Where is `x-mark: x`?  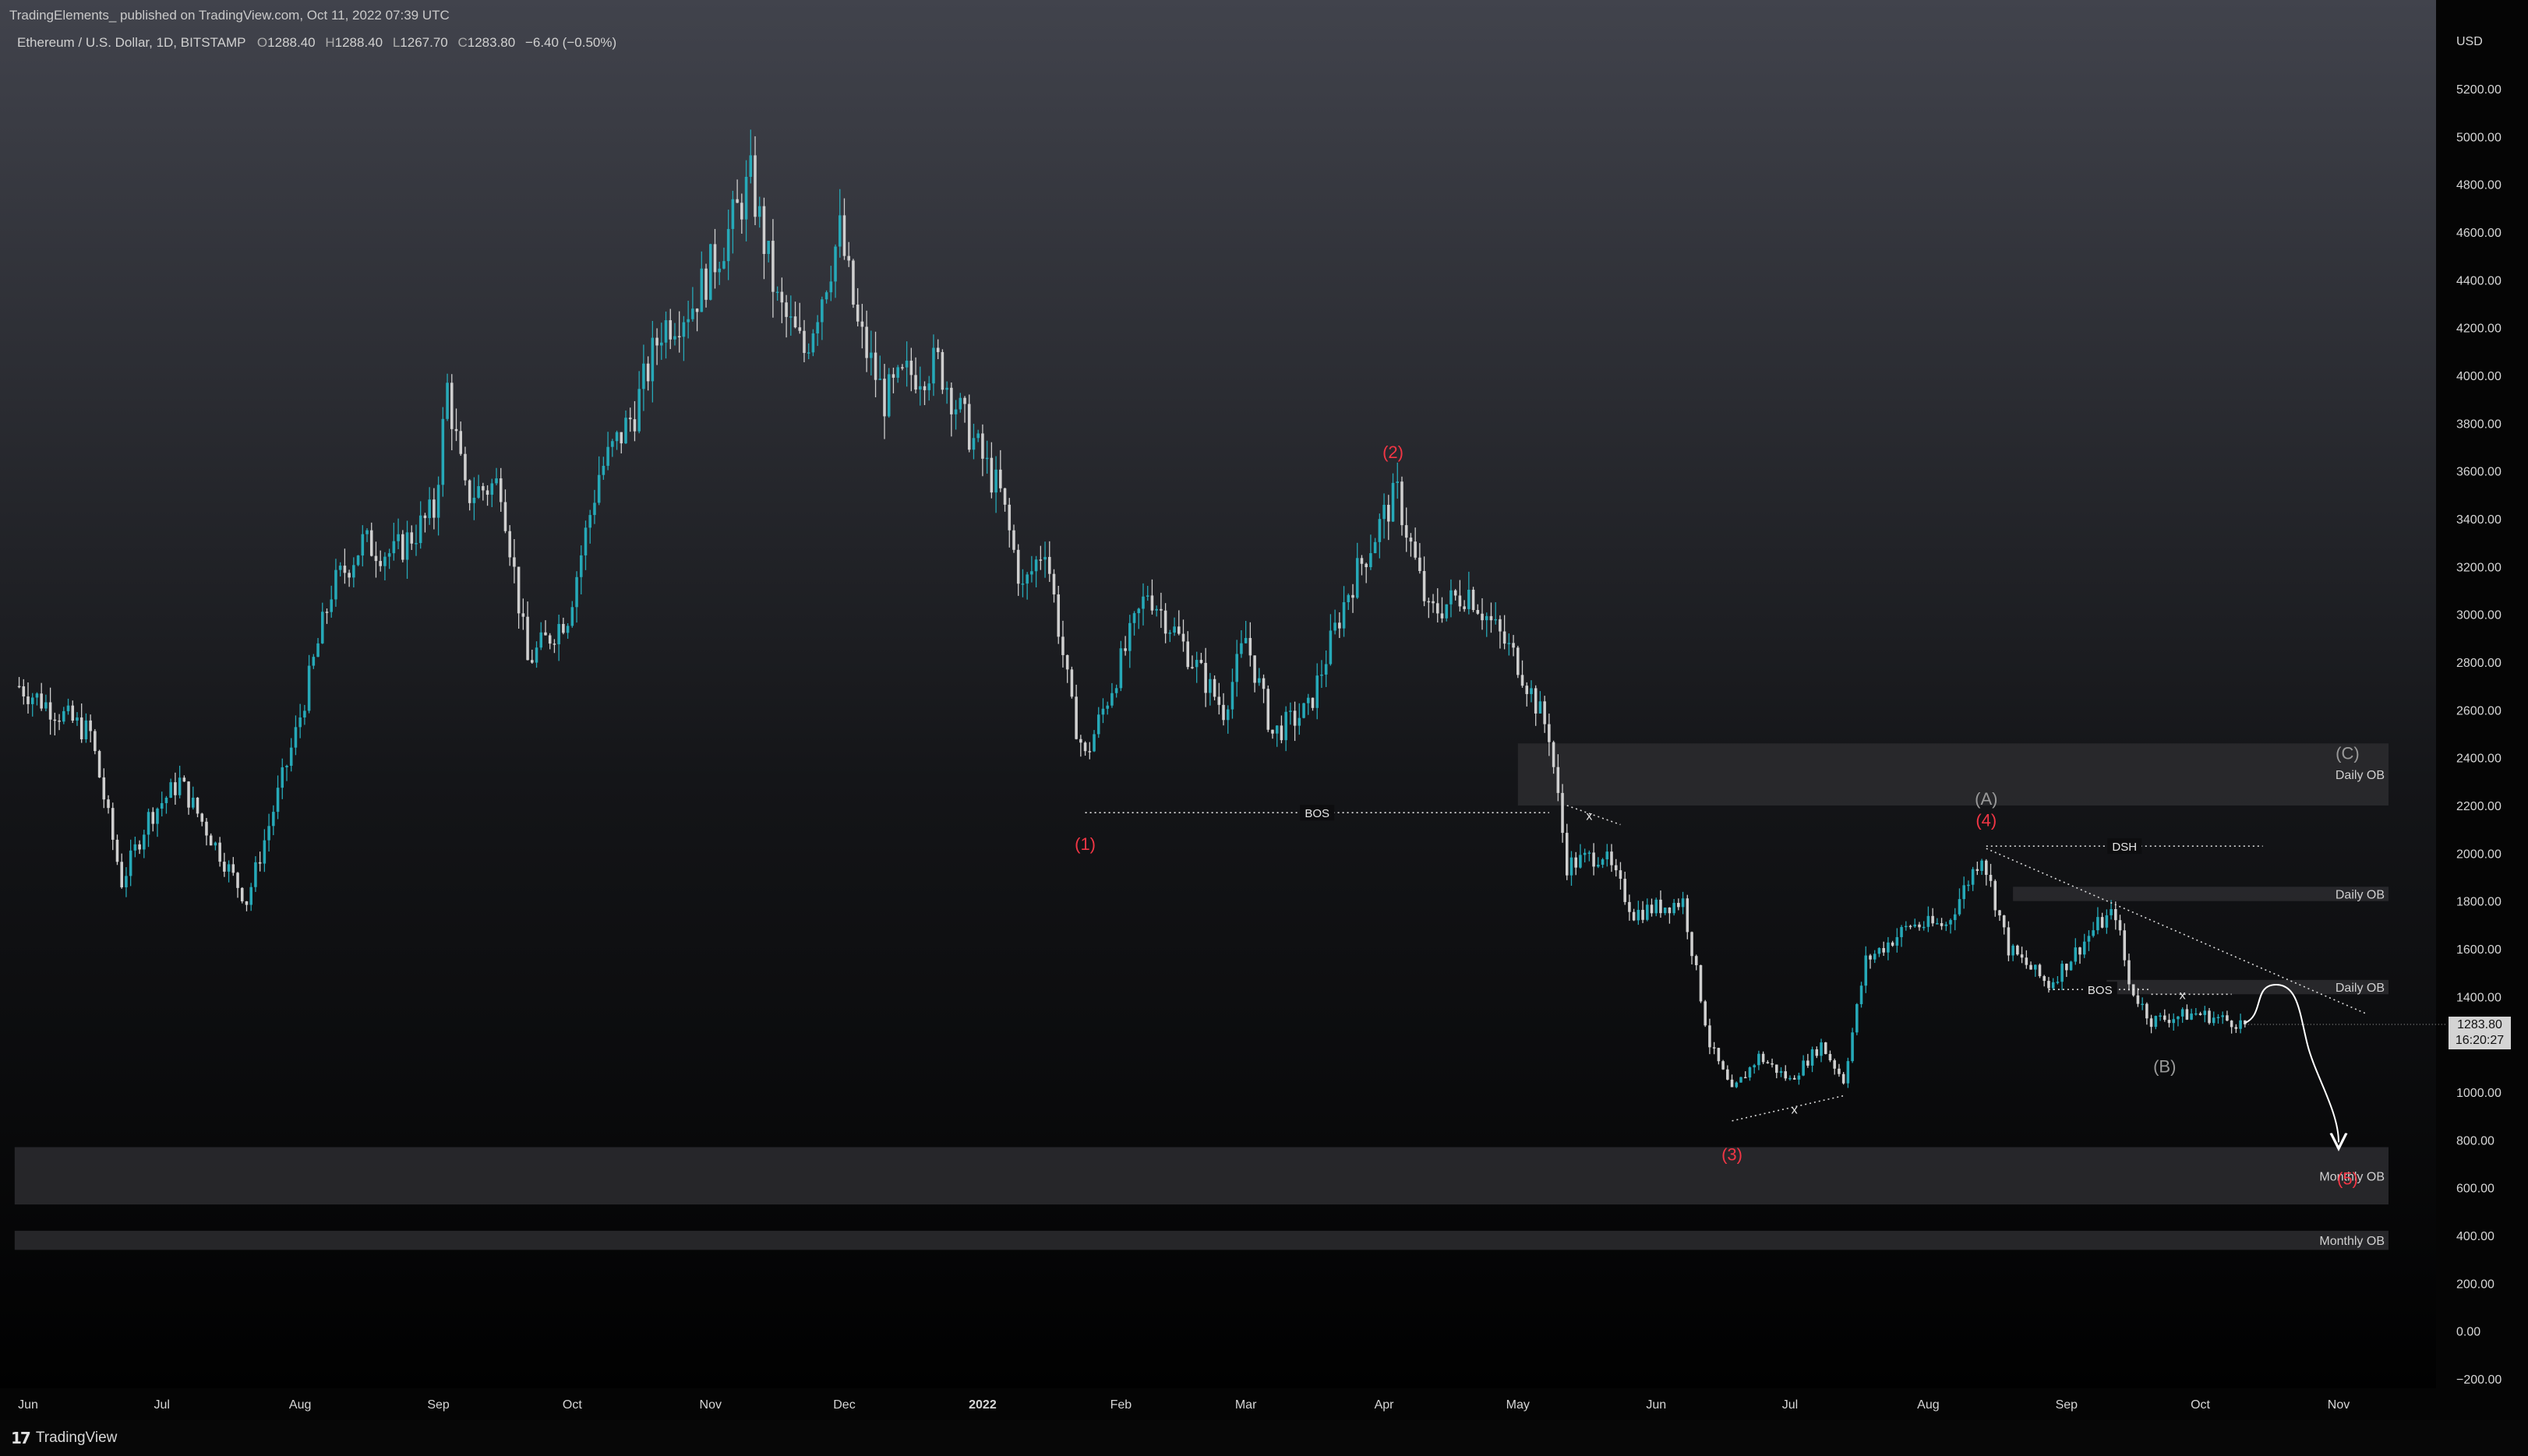
x-mark: x is located at coordinates (1795, 1109).